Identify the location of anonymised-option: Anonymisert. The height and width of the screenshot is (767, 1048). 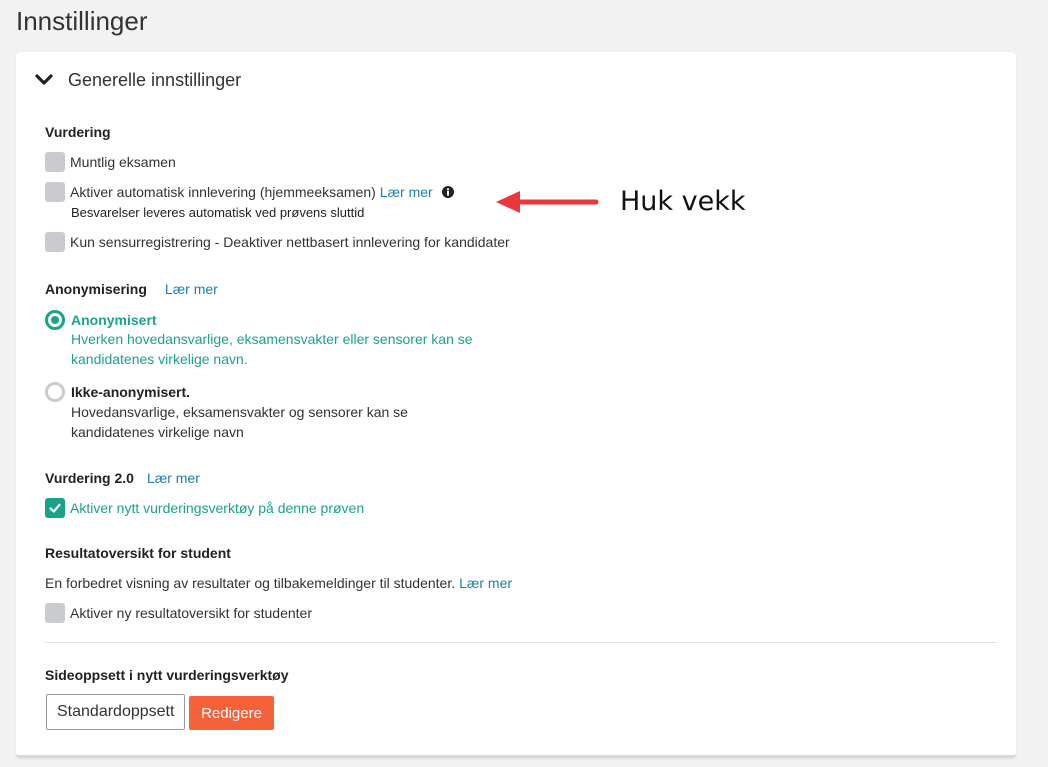
(101, 320).